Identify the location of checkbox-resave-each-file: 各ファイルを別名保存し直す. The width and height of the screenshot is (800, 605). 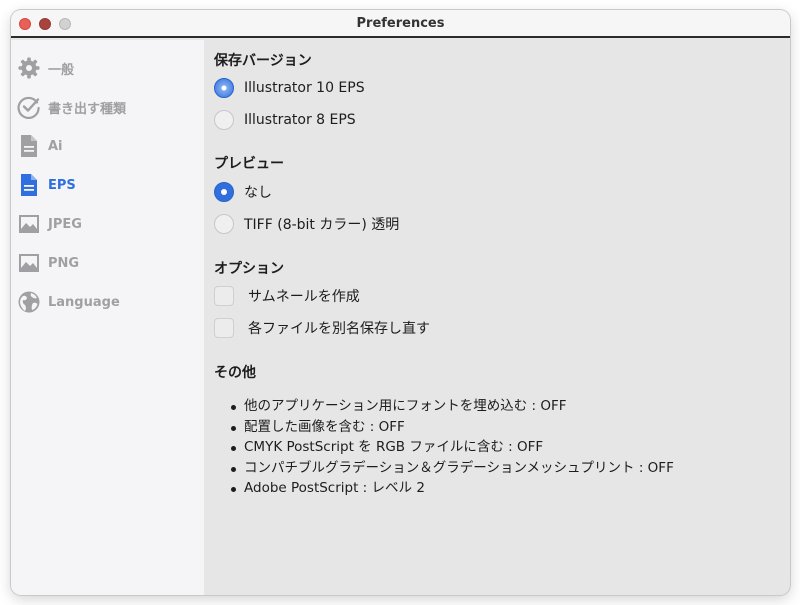
(322, 328).